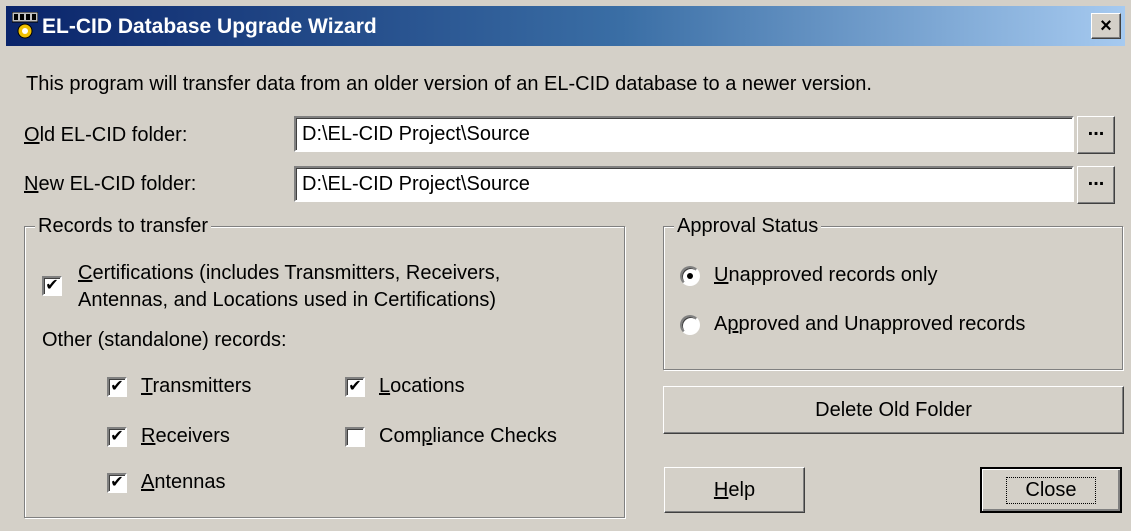 The image size is (1131, 531). Describe the element at coordinates (422, 386) in the screenshot. I see `locations-label: Locations` at that location.